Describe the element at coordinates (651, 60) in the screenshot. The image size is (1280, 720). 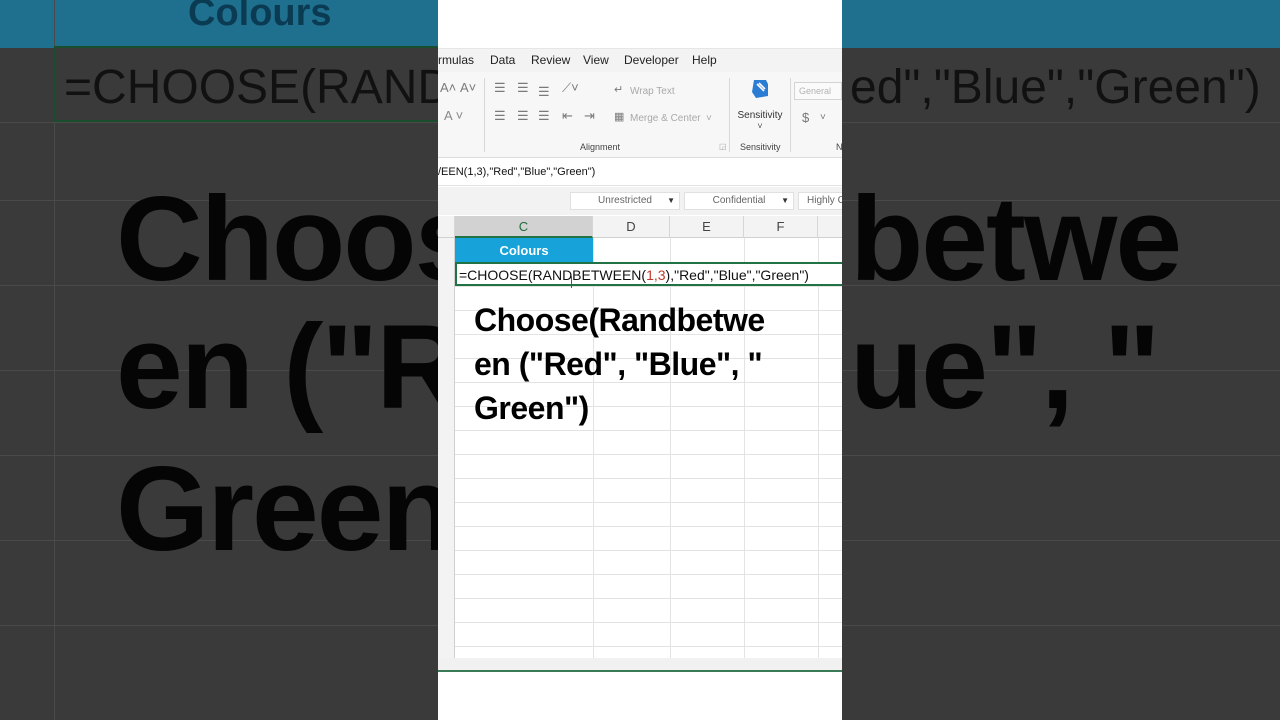
I see `tab-developer: Developer` at that location.